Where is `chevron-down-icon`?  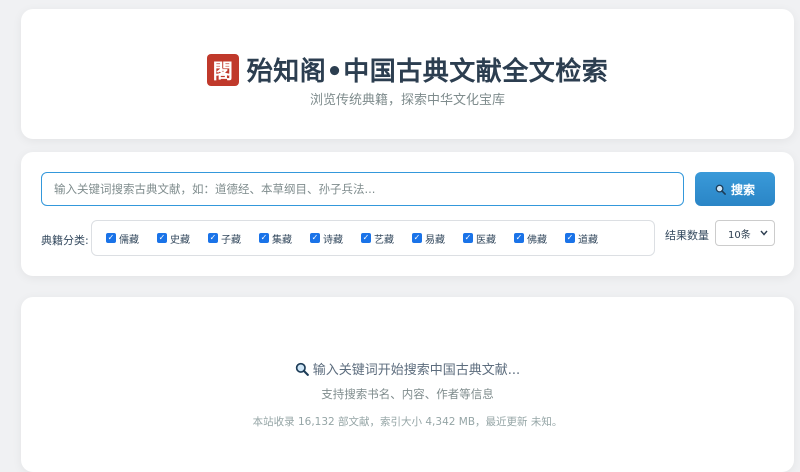
chevron-down-icon is located at coordinates (764, 233).